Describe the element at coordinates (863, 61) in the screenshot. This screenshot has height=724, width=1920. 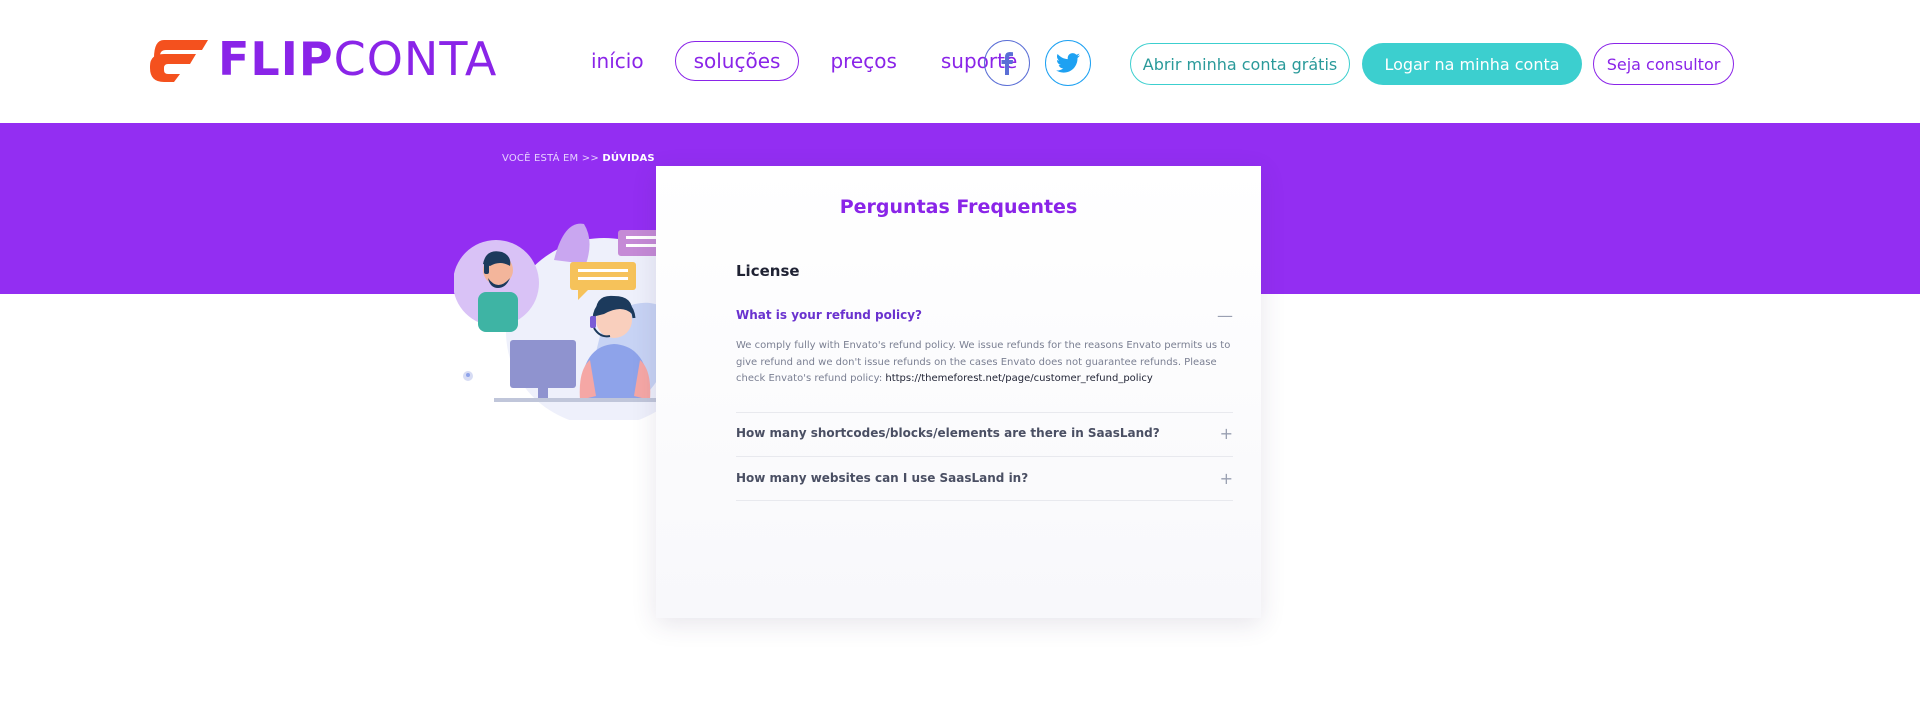
I see `nav-item-precos: preços` at that location.